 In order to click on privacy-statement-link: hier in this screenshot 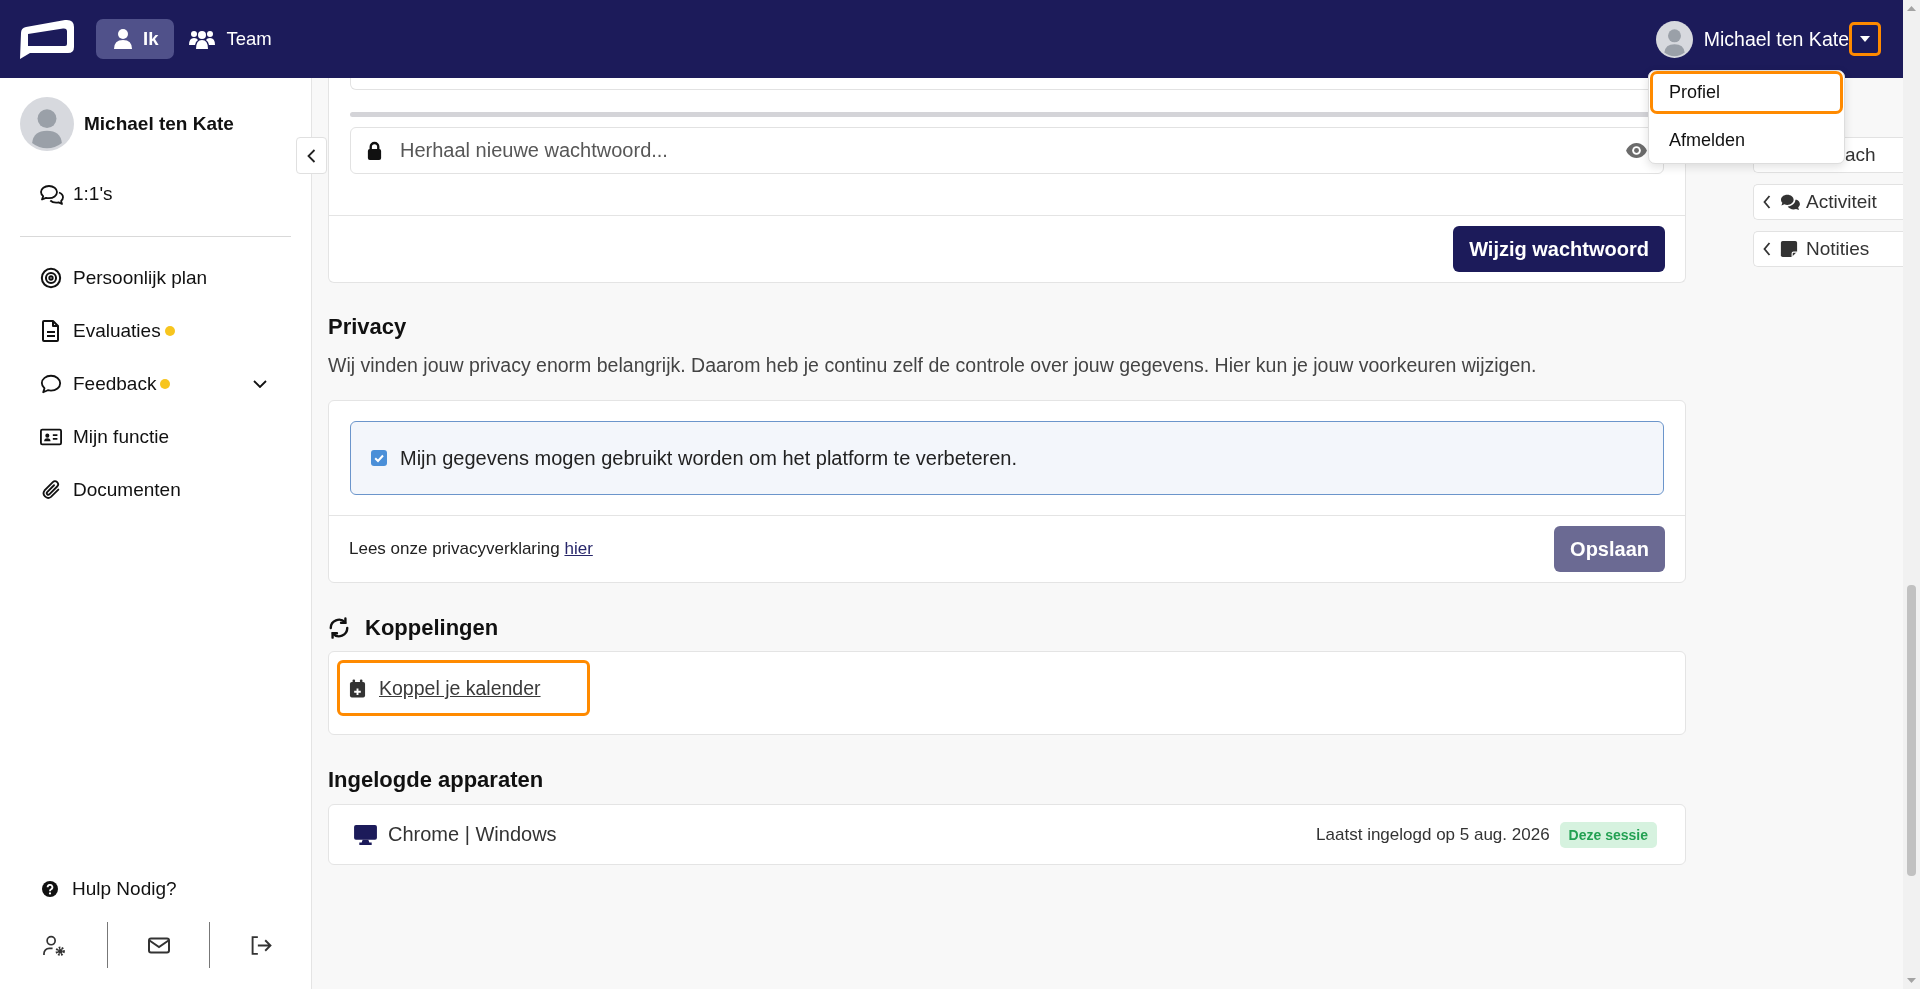, I will do `click(578, 548)`.